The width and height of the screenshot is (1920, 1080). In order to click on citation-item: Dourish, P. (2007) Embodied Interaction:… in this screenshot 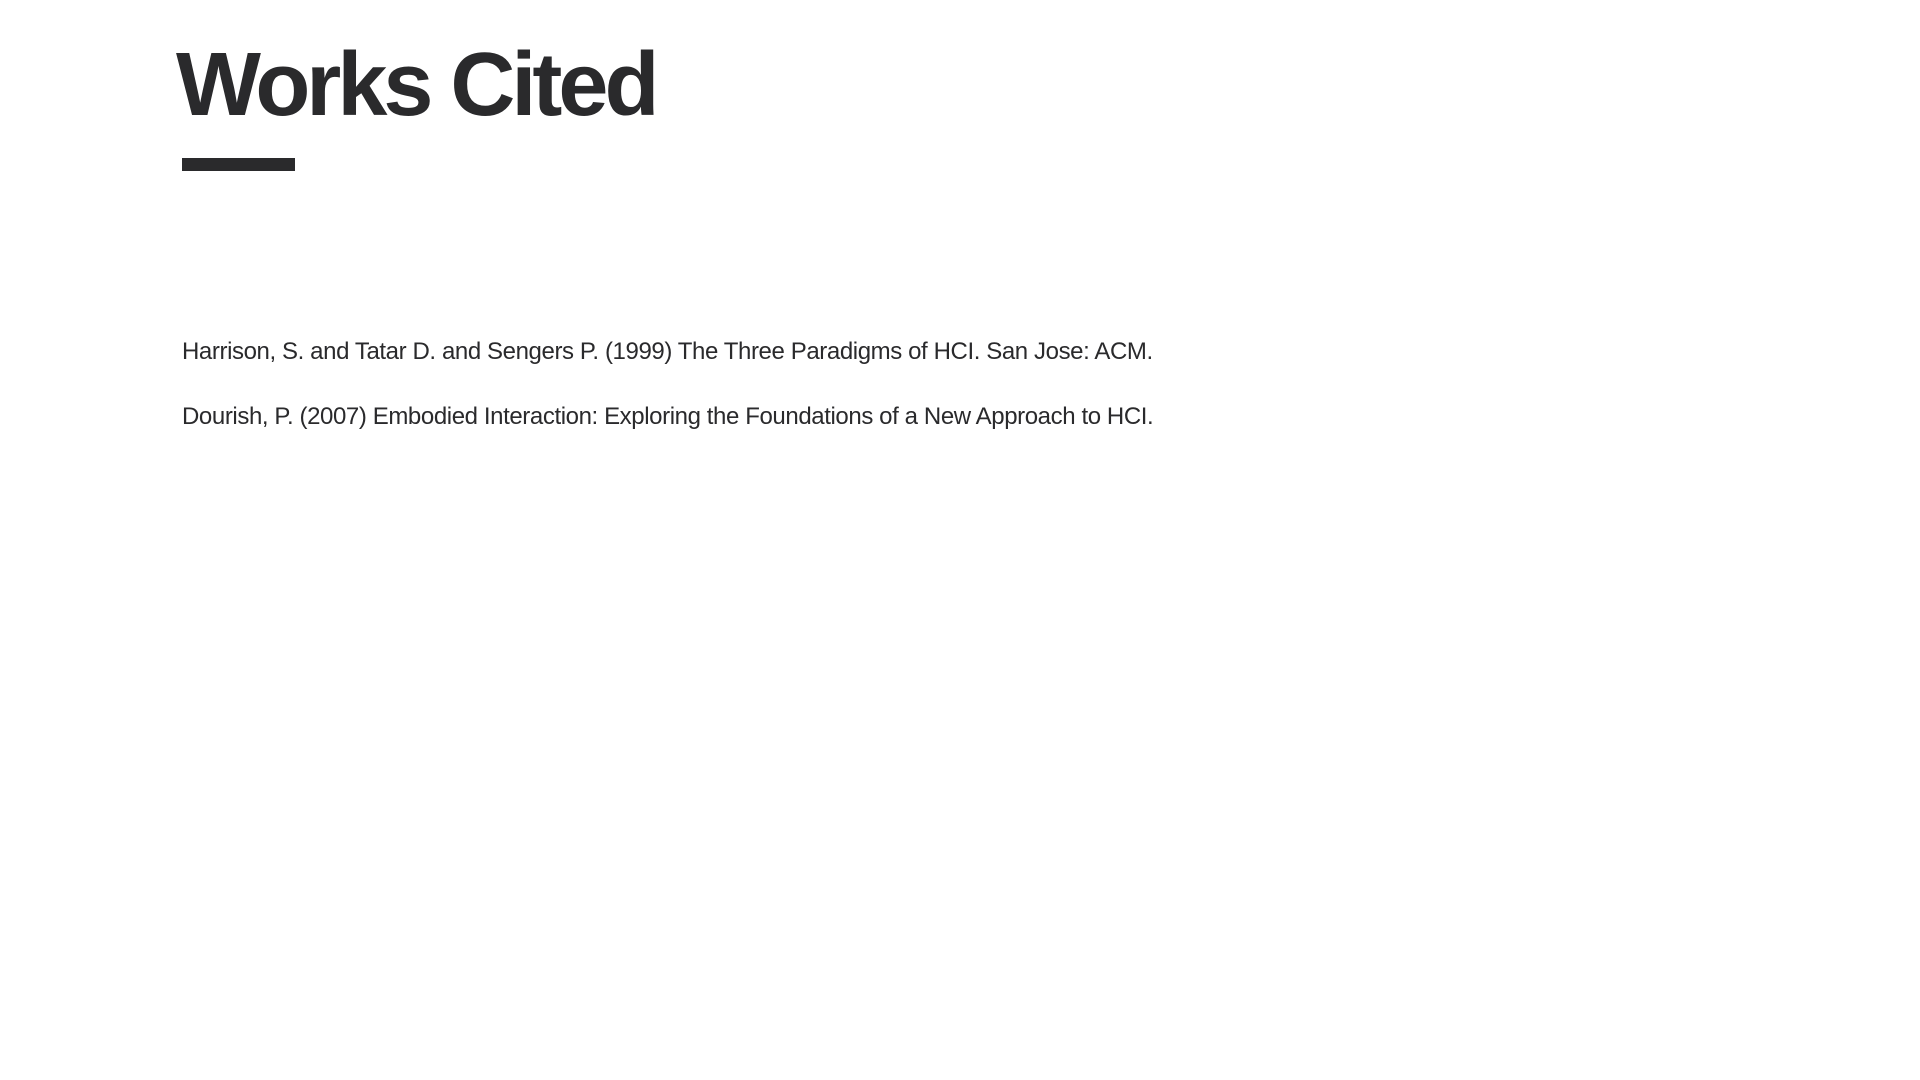, I will do `click(668, 416)`.